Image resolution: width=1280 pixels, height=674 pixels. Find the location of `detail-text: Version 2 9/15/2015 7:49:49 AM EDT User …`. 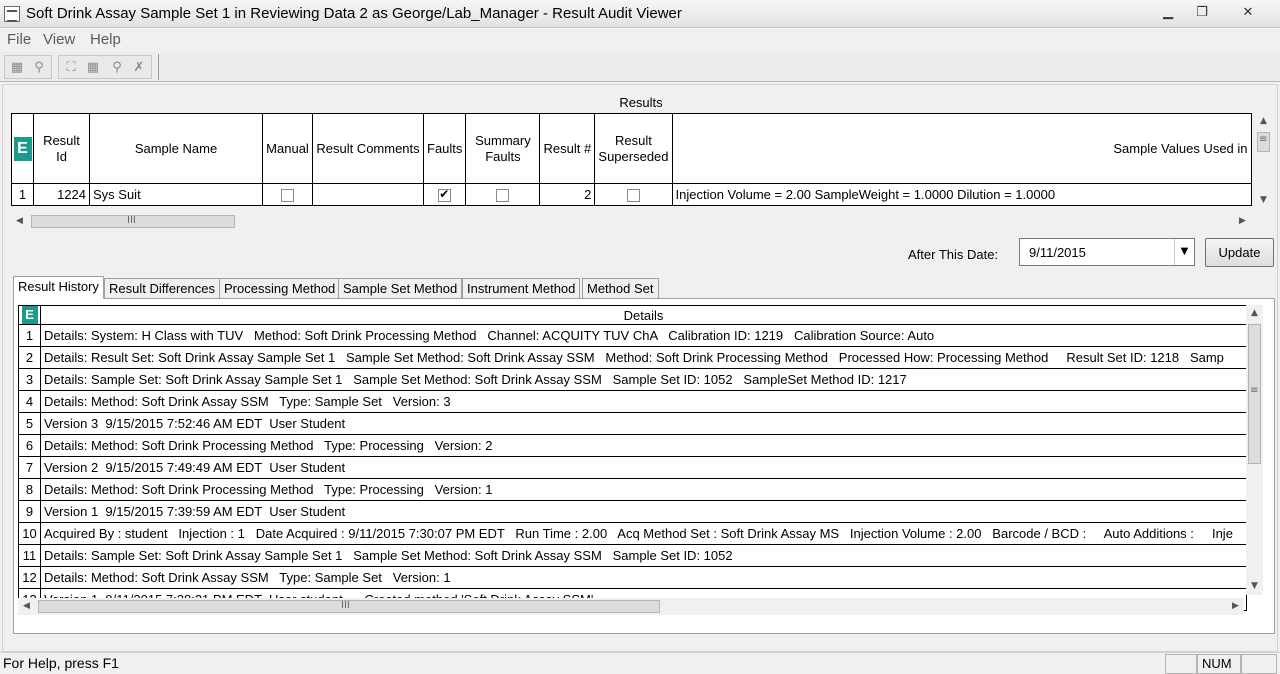

detail-text: Version 2 9/15/2015 7:49:49 AM EDT User … is located at coordinates (643, 467).